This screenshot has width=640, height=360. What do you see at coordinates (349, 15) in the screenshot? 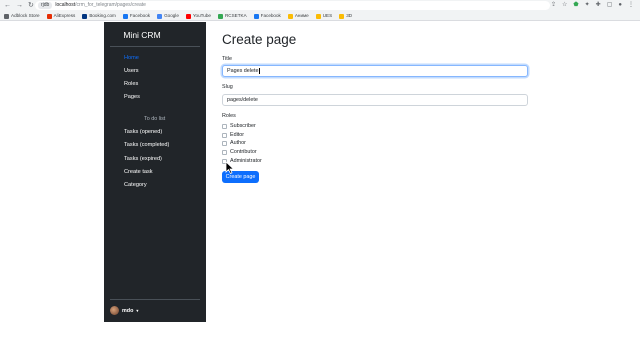
I see `bookmark-label: 3D` at bounding box center [349, 15].